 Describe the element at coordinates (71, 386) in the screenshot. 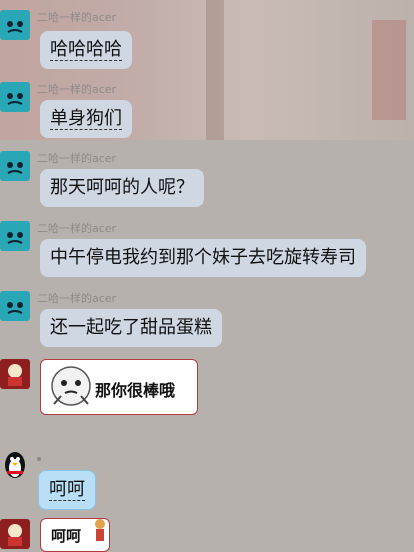

I see `meme-face-icon` at that location.